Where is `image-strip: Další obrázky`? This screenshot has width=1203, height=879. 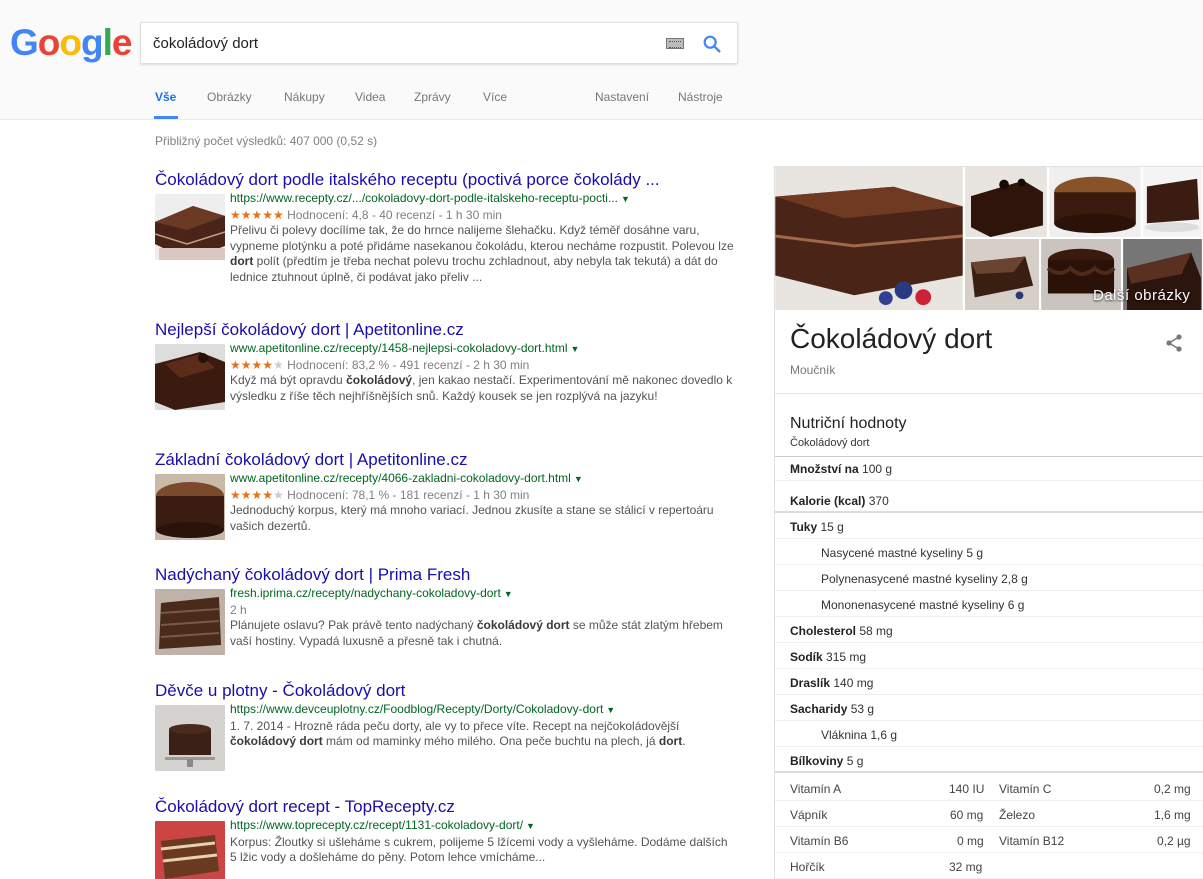
image-strip: Další obrázky is located at coordinates (989, 239).